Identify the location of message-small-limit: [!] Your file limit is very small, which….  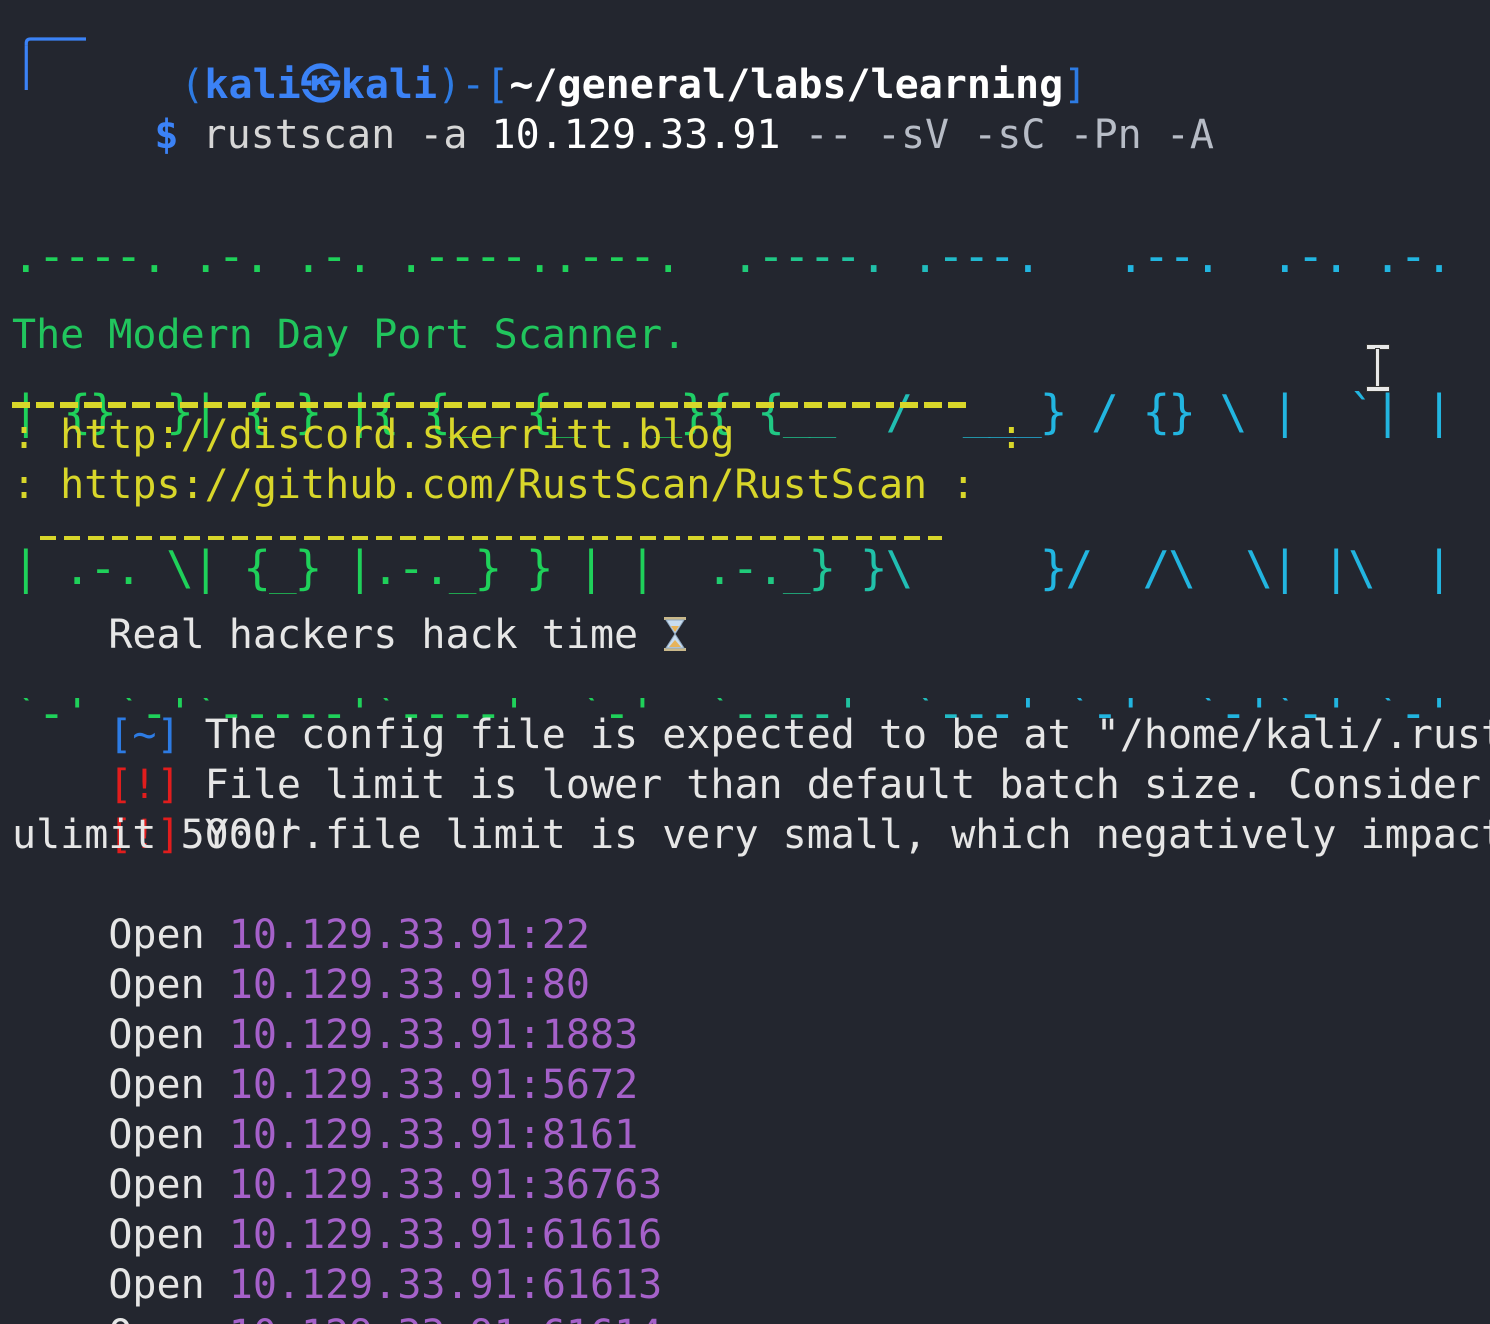
(751, 809).